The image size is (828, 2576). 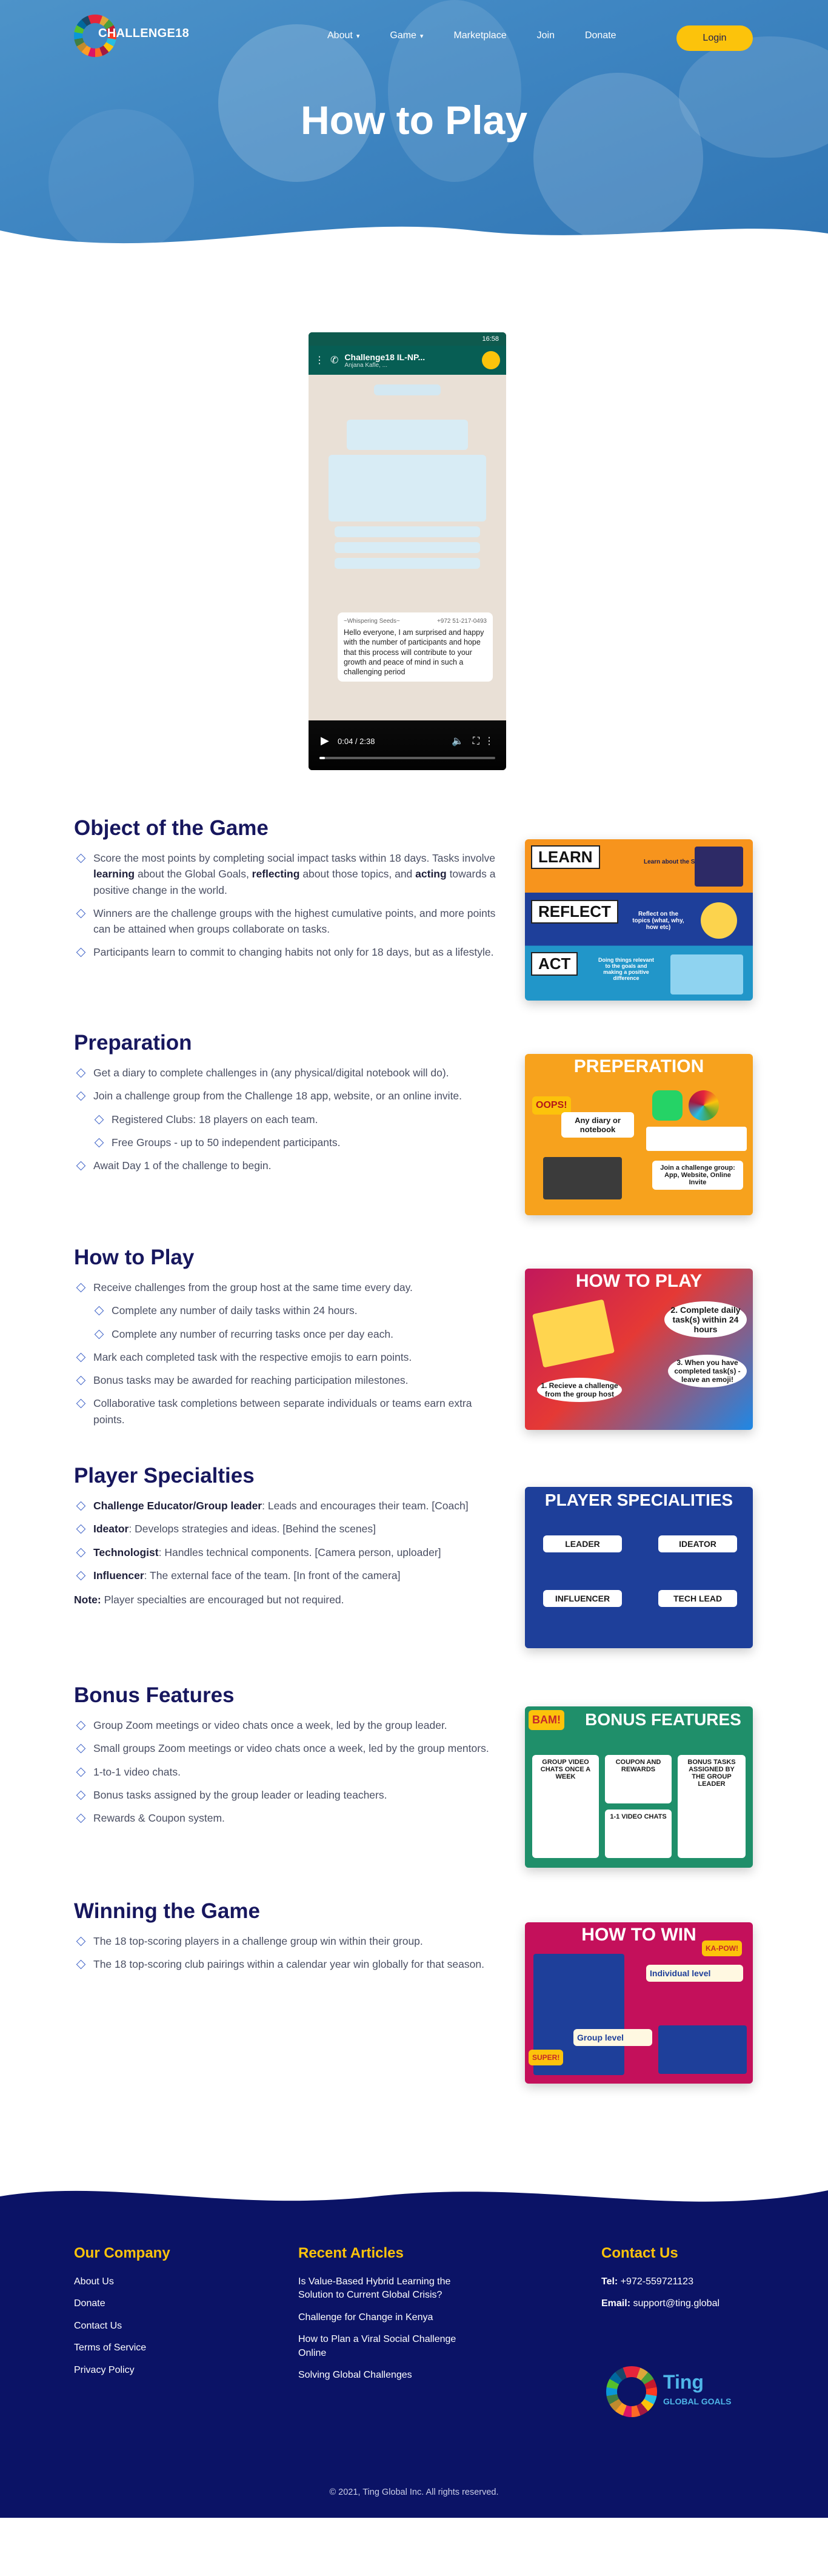 I want to click on footer-link-donate: Donate, so click(x=110, y=2303).